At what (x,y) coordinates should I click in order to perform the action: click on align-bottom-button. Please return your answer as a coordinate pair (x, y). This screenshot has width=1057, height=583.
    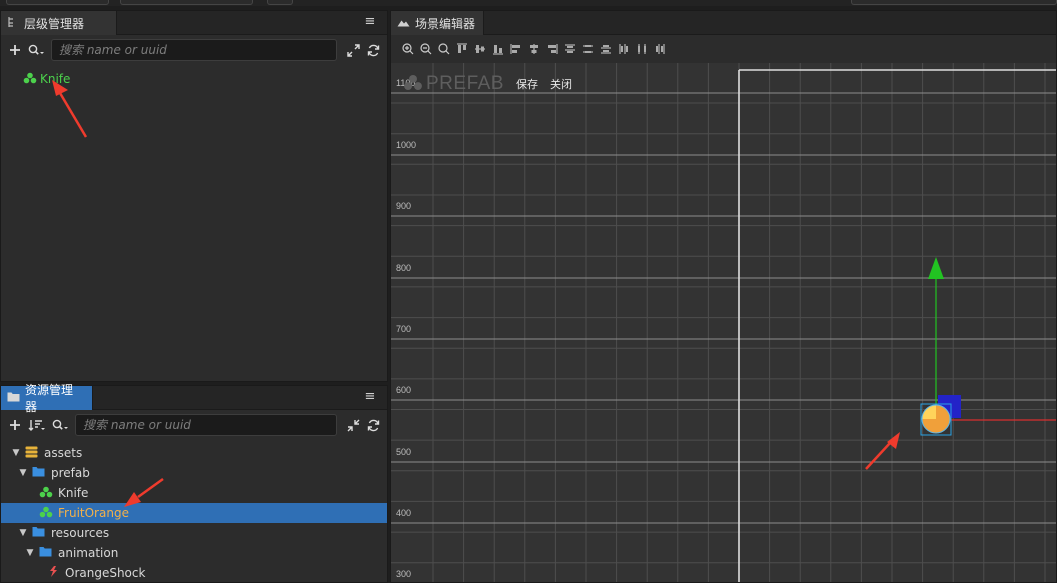
    Looking at the image, I should click on (498, 49).